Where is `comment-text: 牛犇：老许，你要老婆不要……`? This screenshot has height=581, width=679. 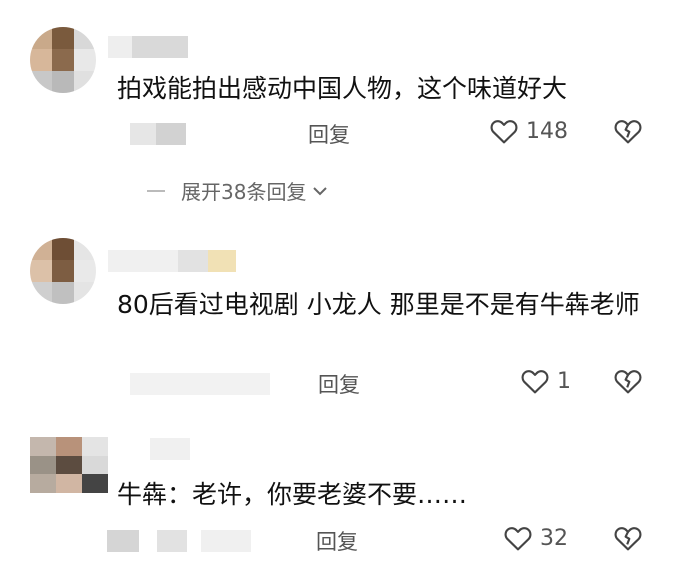 comment-text: 牛犇：老许，你要老婆不要…… is located at coordinates (292, 494).